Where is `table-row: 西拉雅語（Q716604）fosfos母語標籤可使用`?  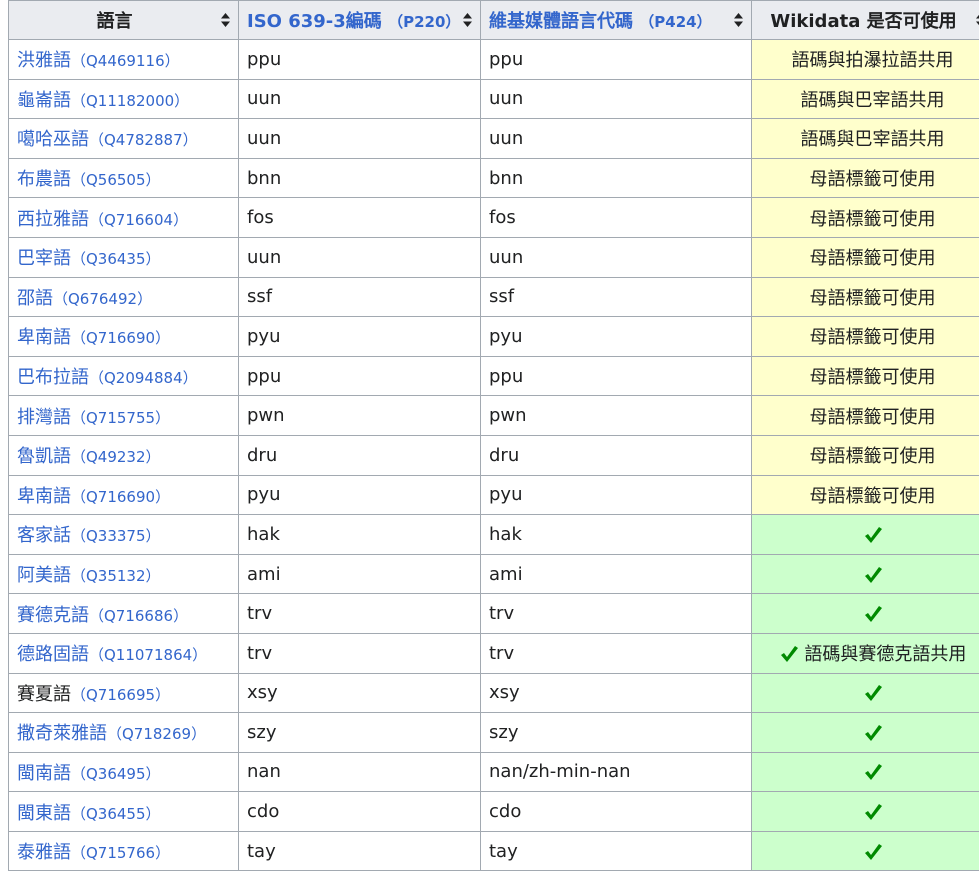
table-row: 西拉雅語（Q716604）fosfos母語標籤可使用 is located at coordinates (494, 218).